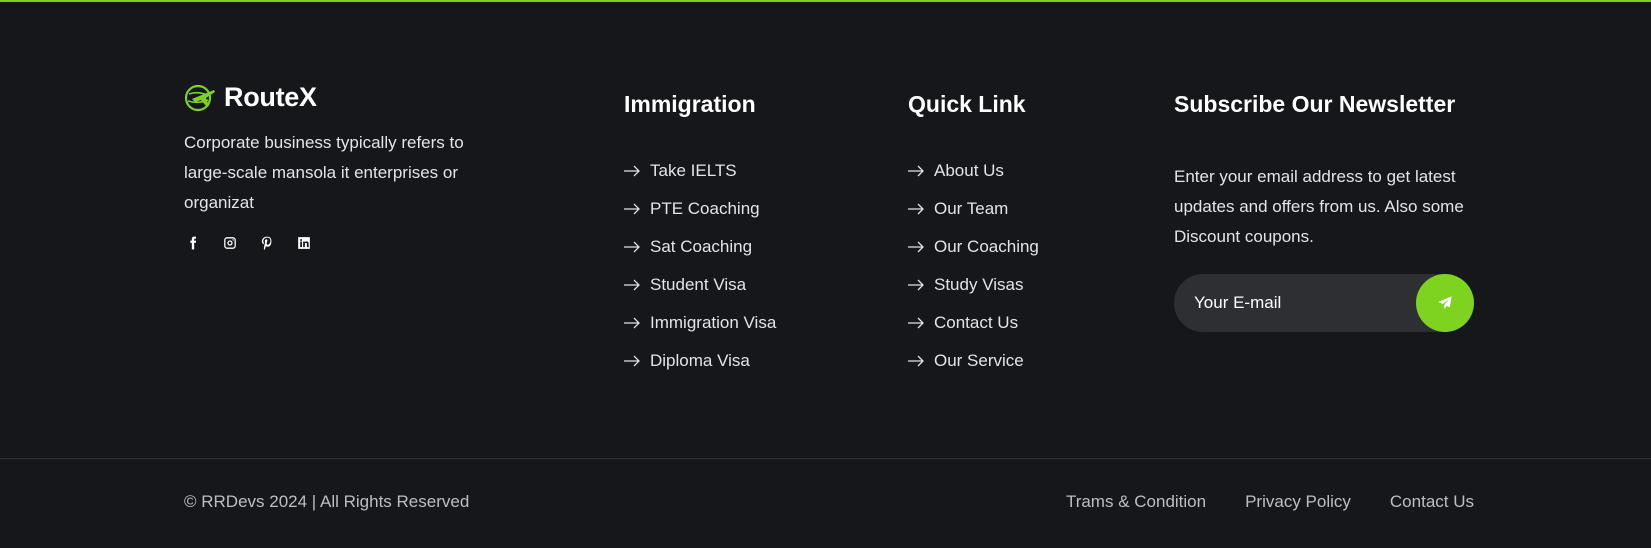 The width and height of the screenshot is (1651, 548). What do you see at coordinates (1294, 303) in the screenshot?
I see `email-input` at bounding box center [1294, 303].